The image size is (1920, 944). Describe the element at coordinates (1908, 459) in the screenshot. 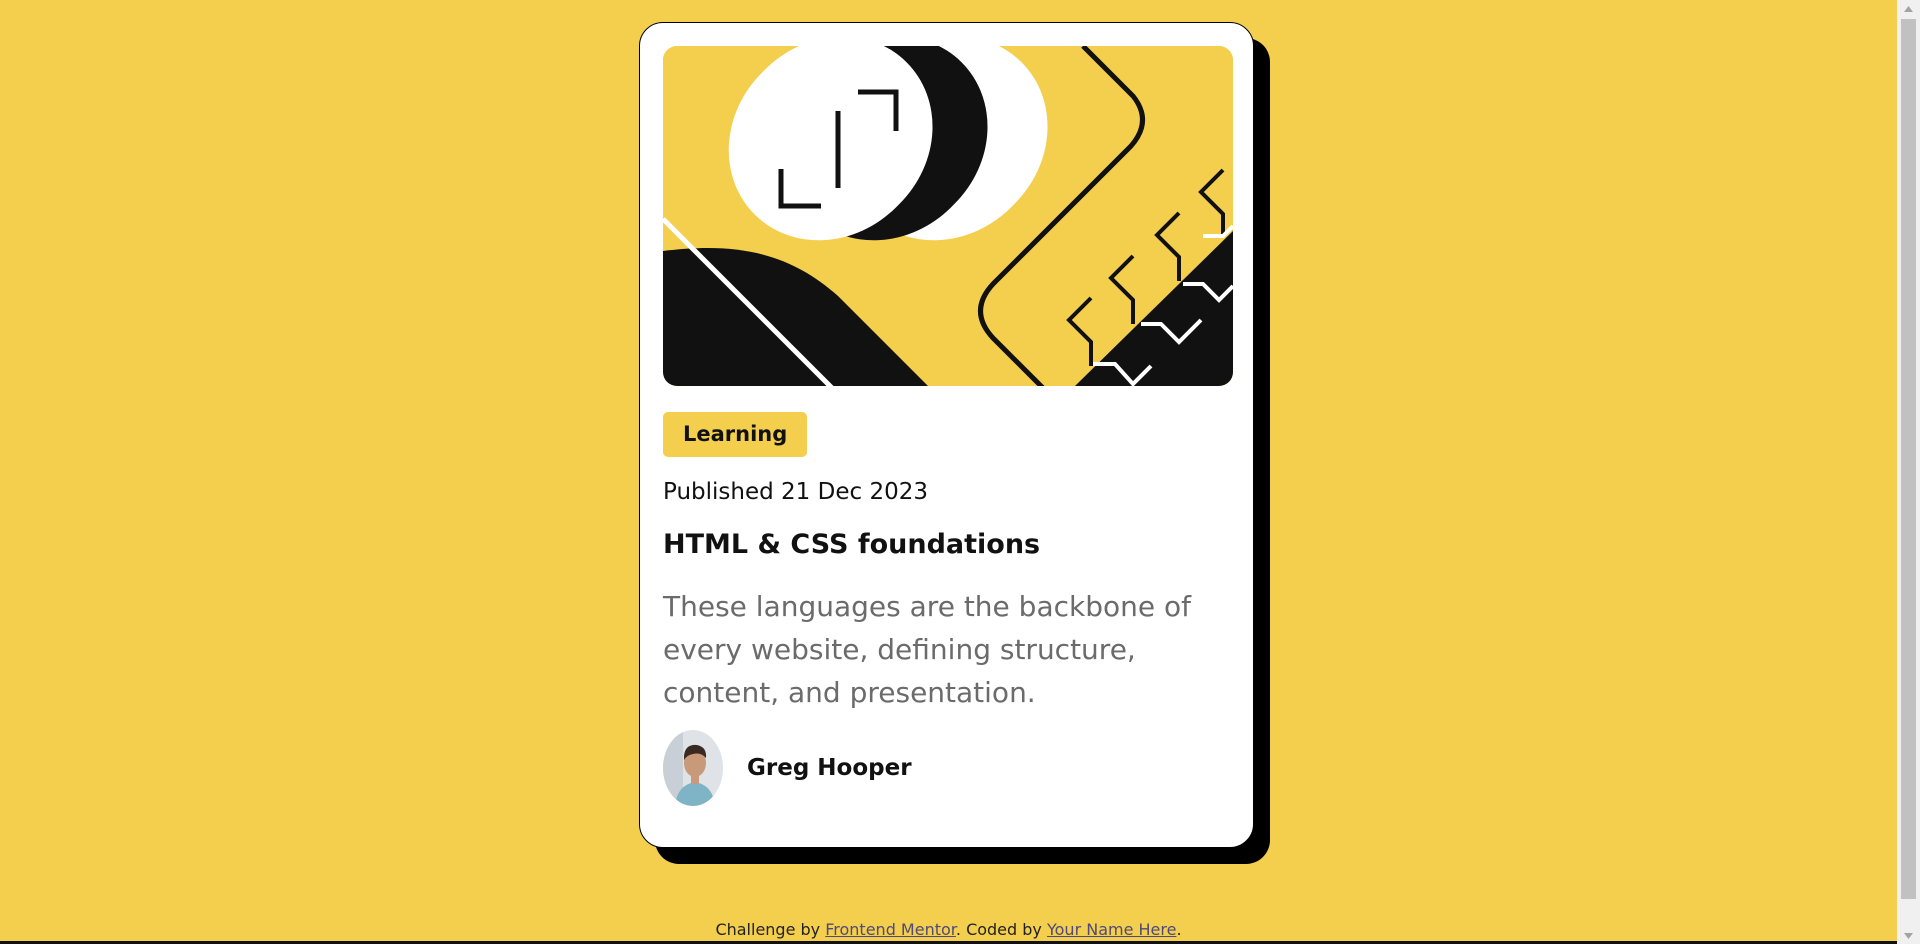

I see `scrollbar-thumb` at that location.